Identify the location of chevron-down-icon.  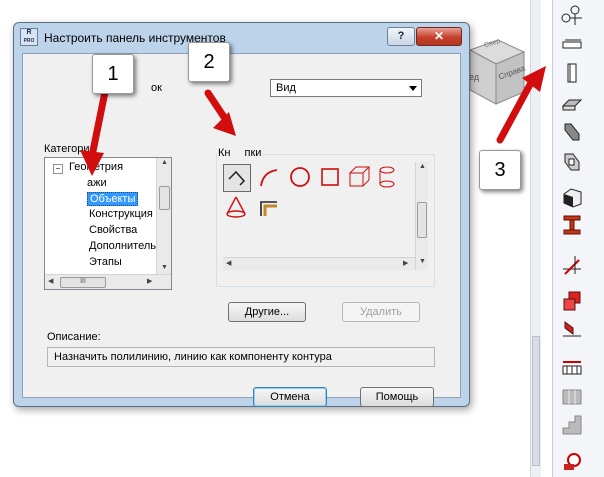
(413, 88).